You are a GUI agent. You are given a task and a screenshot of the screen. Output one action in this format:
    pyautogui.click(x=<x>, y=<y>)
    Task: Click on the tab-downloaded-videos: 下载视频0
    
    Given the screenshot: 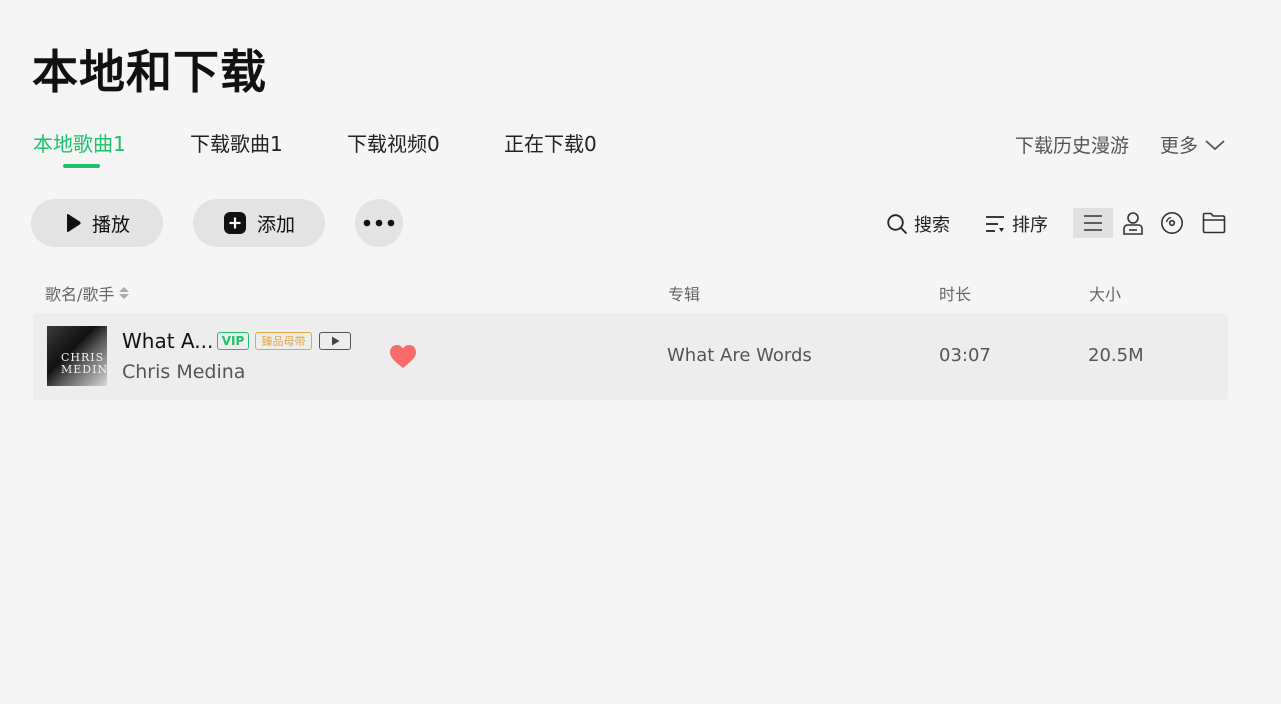 What is the action you would take?
    pyautogui.click(x=393, y=142)
    